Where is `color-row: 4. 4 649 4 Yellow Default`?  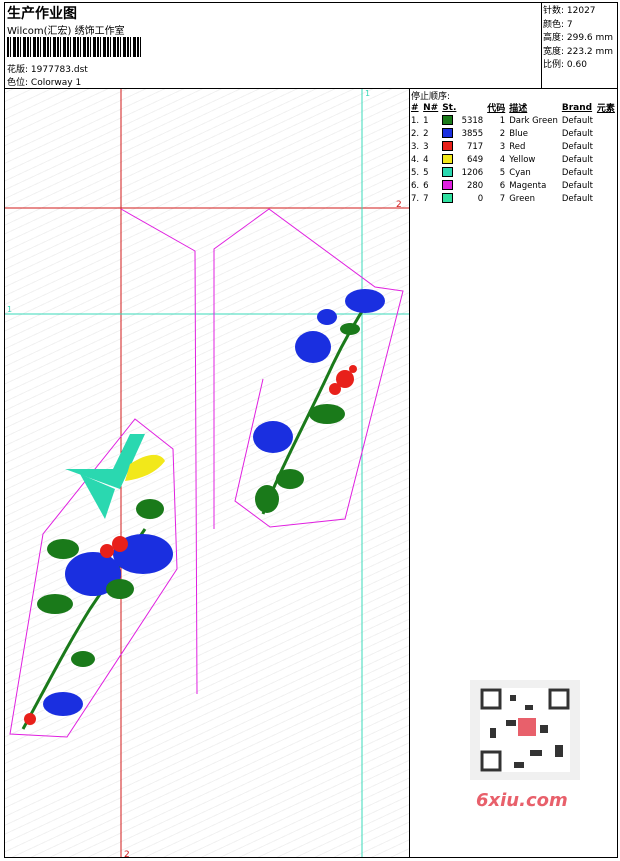
color-row: 4. 4 649 4 Yellow Default is located at coordinates (513, 159).